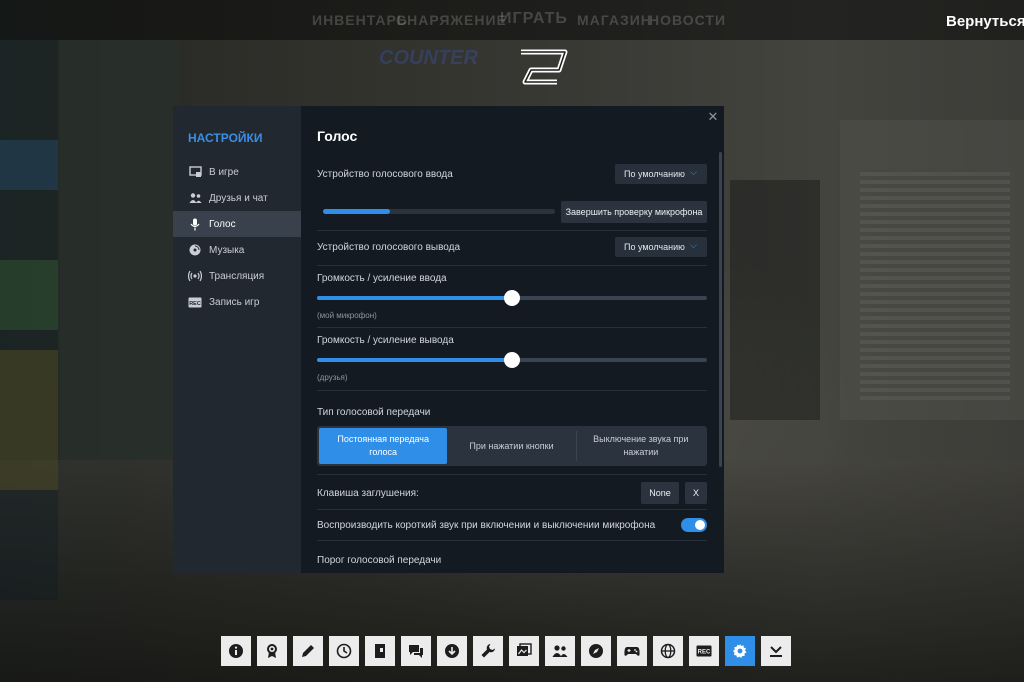 The image size is (1024, 682). What do you see at coordinates (720, 309) in the screenshot?
I see `scrollbar` at bounding box center [720, 309].